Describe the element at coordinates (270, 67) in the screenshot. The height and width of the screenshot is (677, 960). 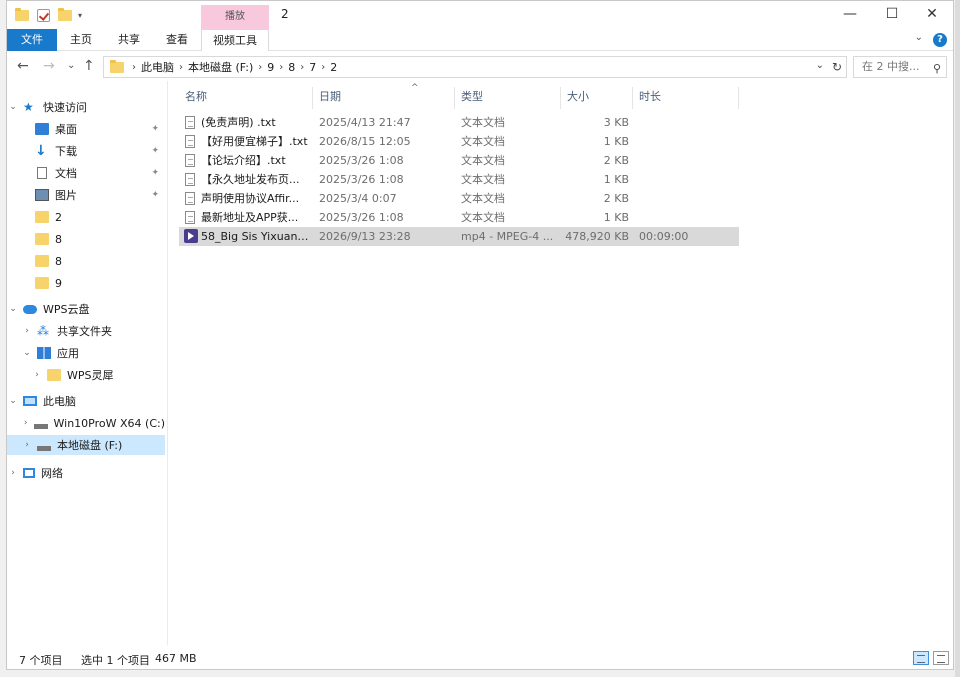
I see `breadcrumb-9: 9` at that location.